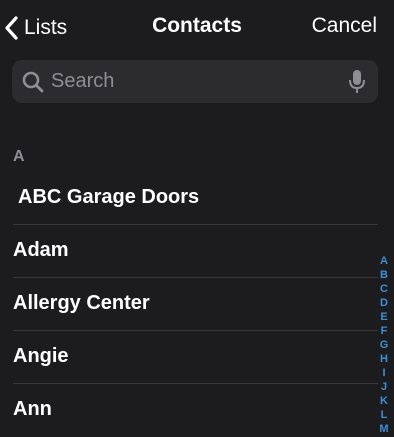  I want to click on search-placeholder: Search, so click(83, 81).